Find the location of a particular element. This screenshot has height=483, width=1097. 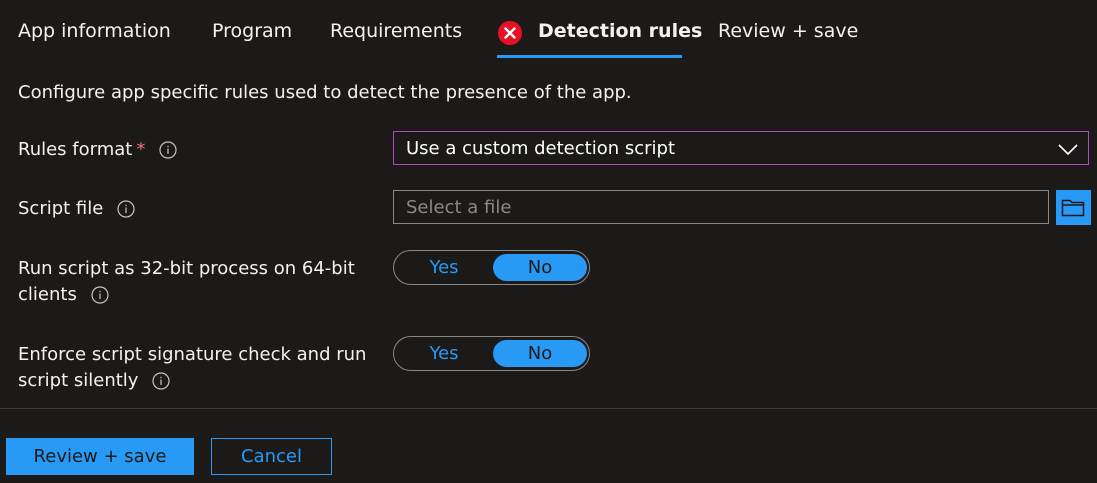

cancel-button: Cancel is located at coordinates (271, 456).